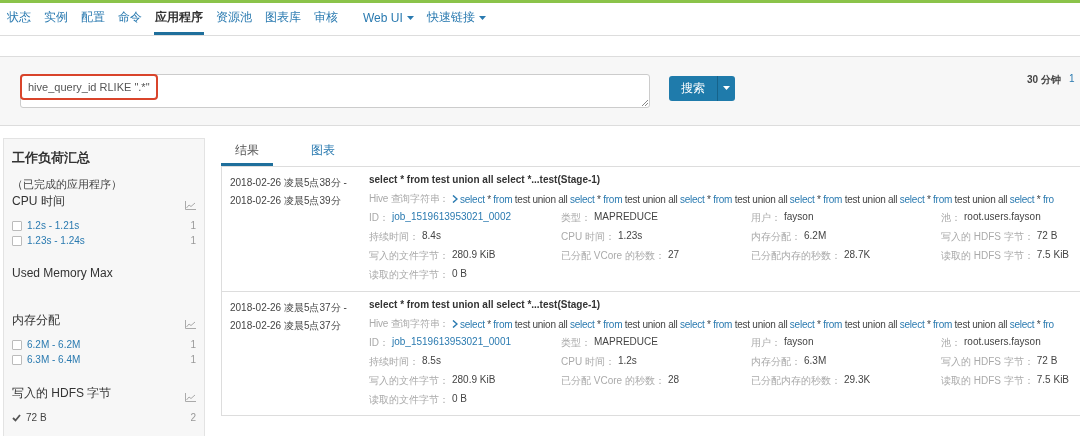 The image size is (1080, 436). What do you see at coordinates (644, 102) in the screenshot?
I see `resize-grip-icon` at bounding box center [644, 102].